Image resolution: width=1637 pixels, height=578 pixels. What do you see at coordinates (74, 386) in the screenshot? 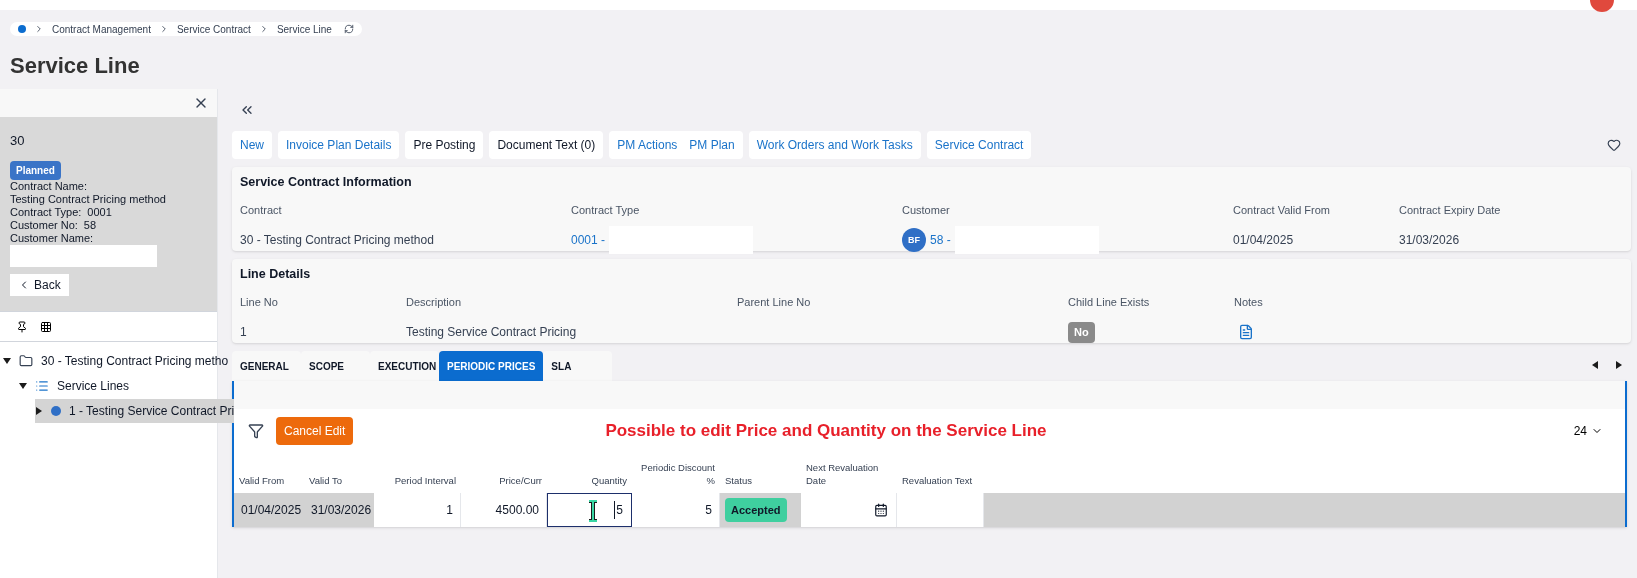
I see `tree-item: Service Lines` at bounding box center [74, 386].